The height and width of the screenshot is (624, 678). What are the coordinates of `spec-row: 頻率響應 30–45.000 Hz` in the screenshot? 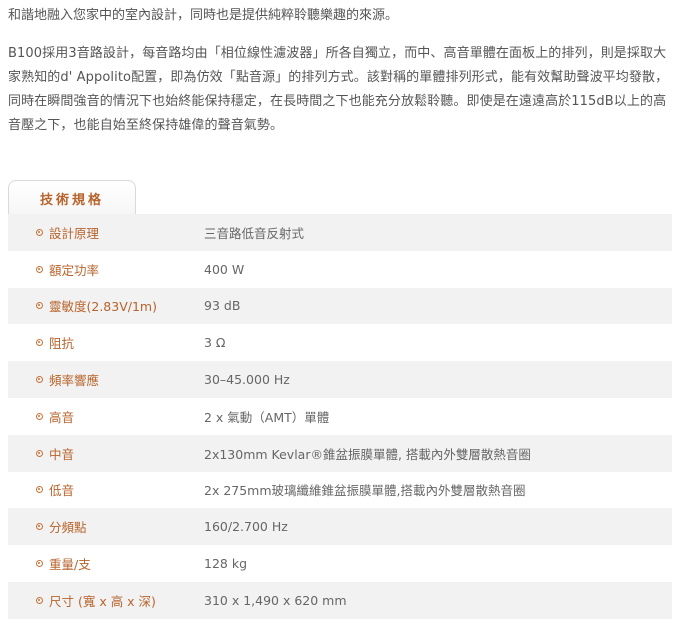 It's located at (340, 379).